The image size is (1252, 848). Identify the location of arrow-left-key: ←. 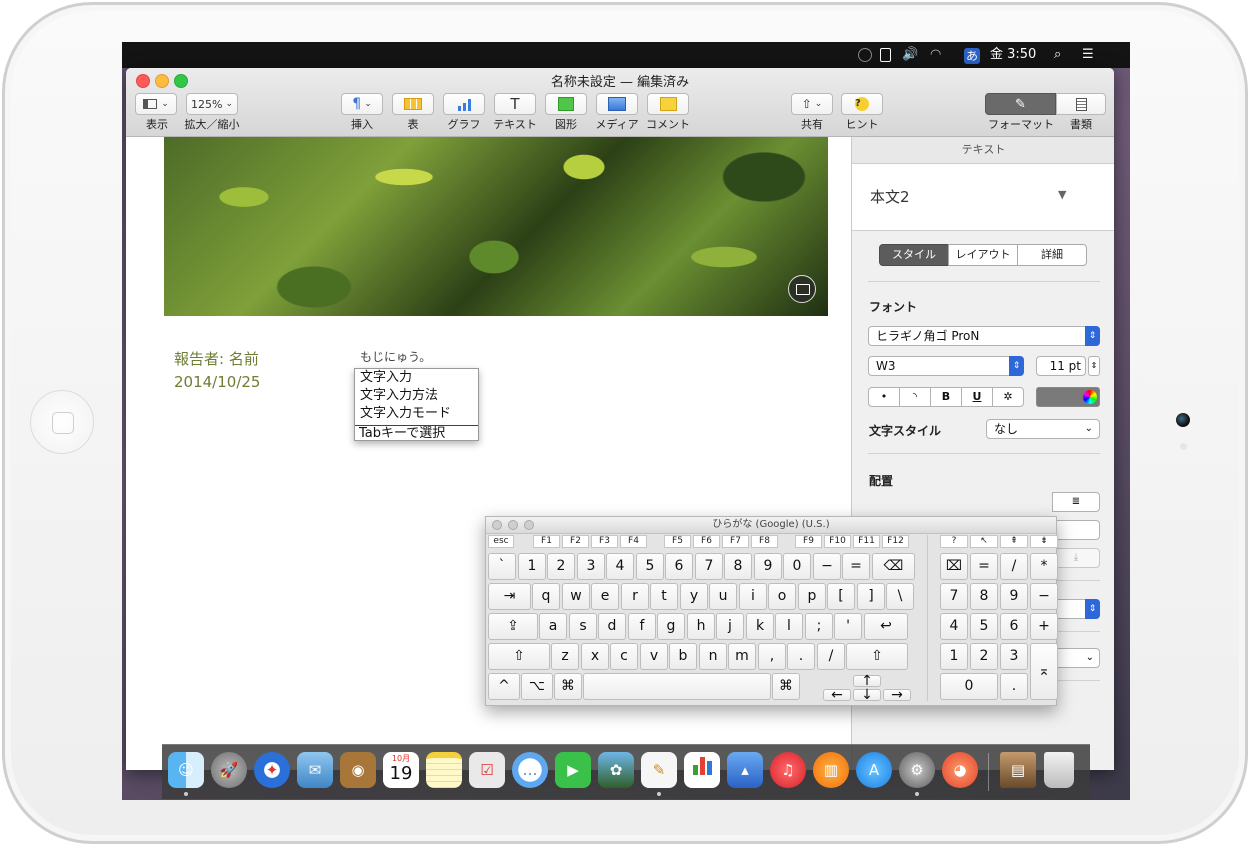
(837, 695).